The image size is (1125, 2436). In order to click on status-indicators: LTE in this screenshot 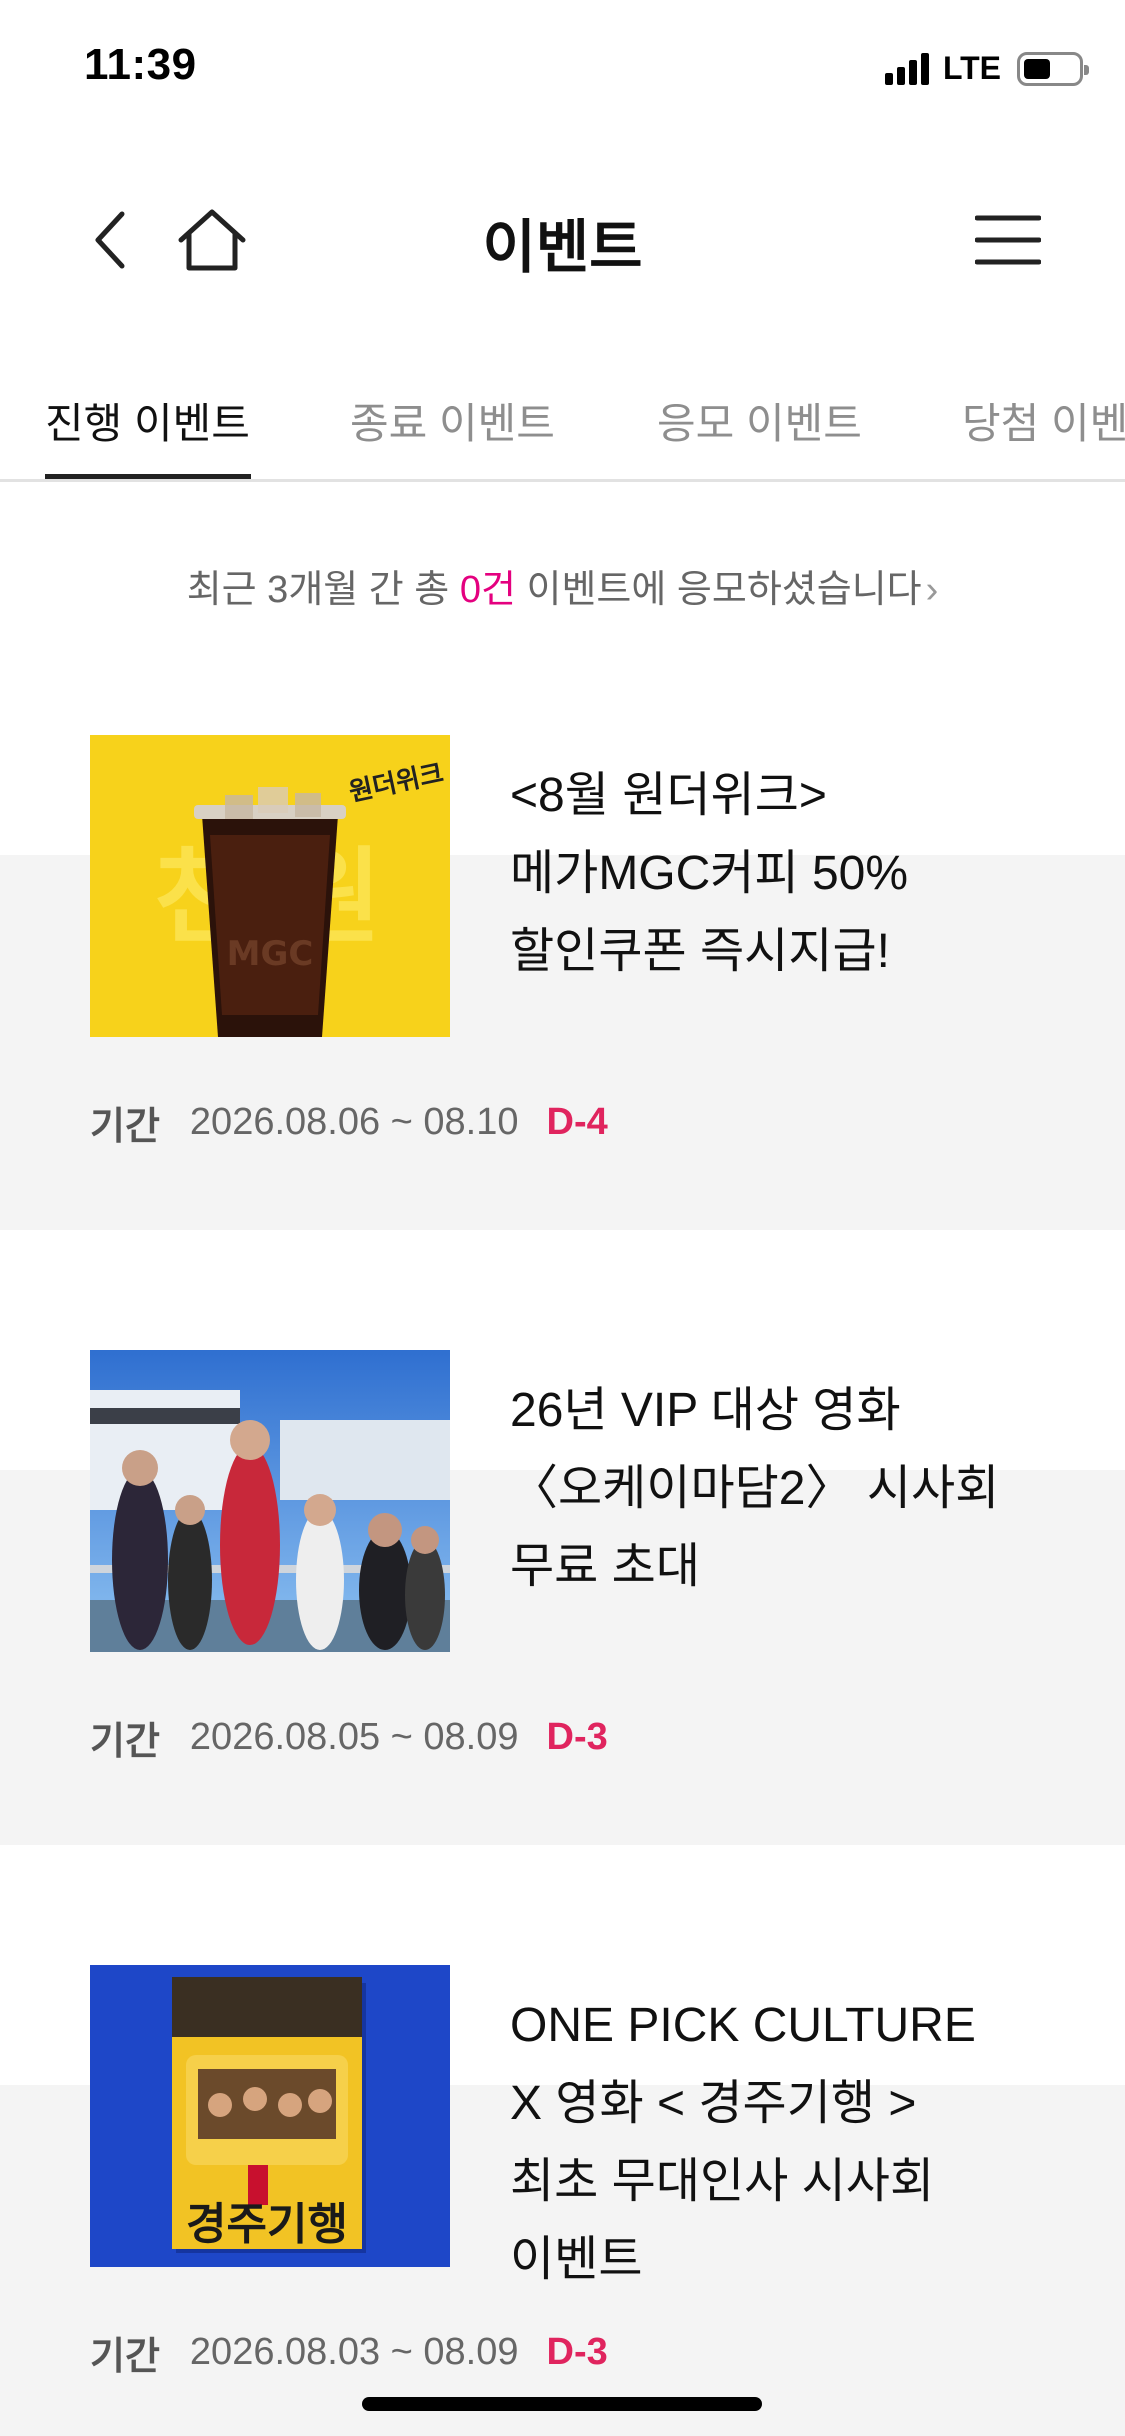, I will do `click(986, 68)`.